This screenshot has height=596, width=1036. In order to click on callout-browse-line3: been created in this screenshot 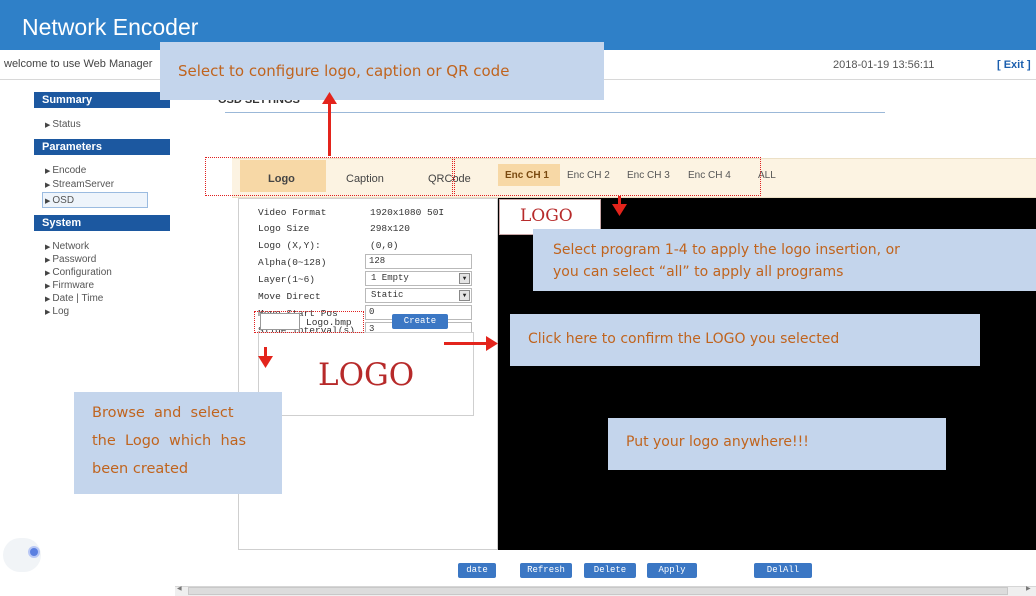, I will do `click(140, 469)`.